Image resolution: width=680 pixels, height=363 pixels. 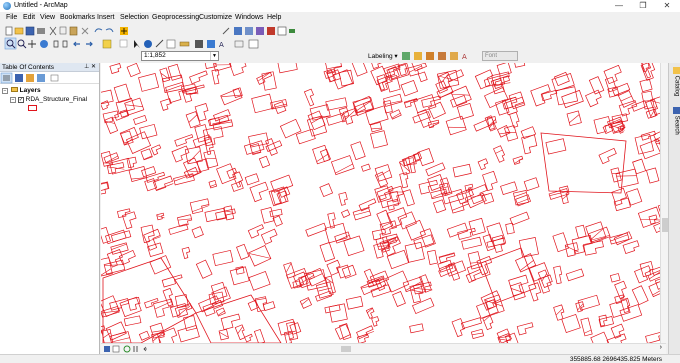 What do you see at coordinates (180, 56) in the screenshot?
I see `map-scale-input: 1:1,852 ▼` at bounding box center [180, 56].